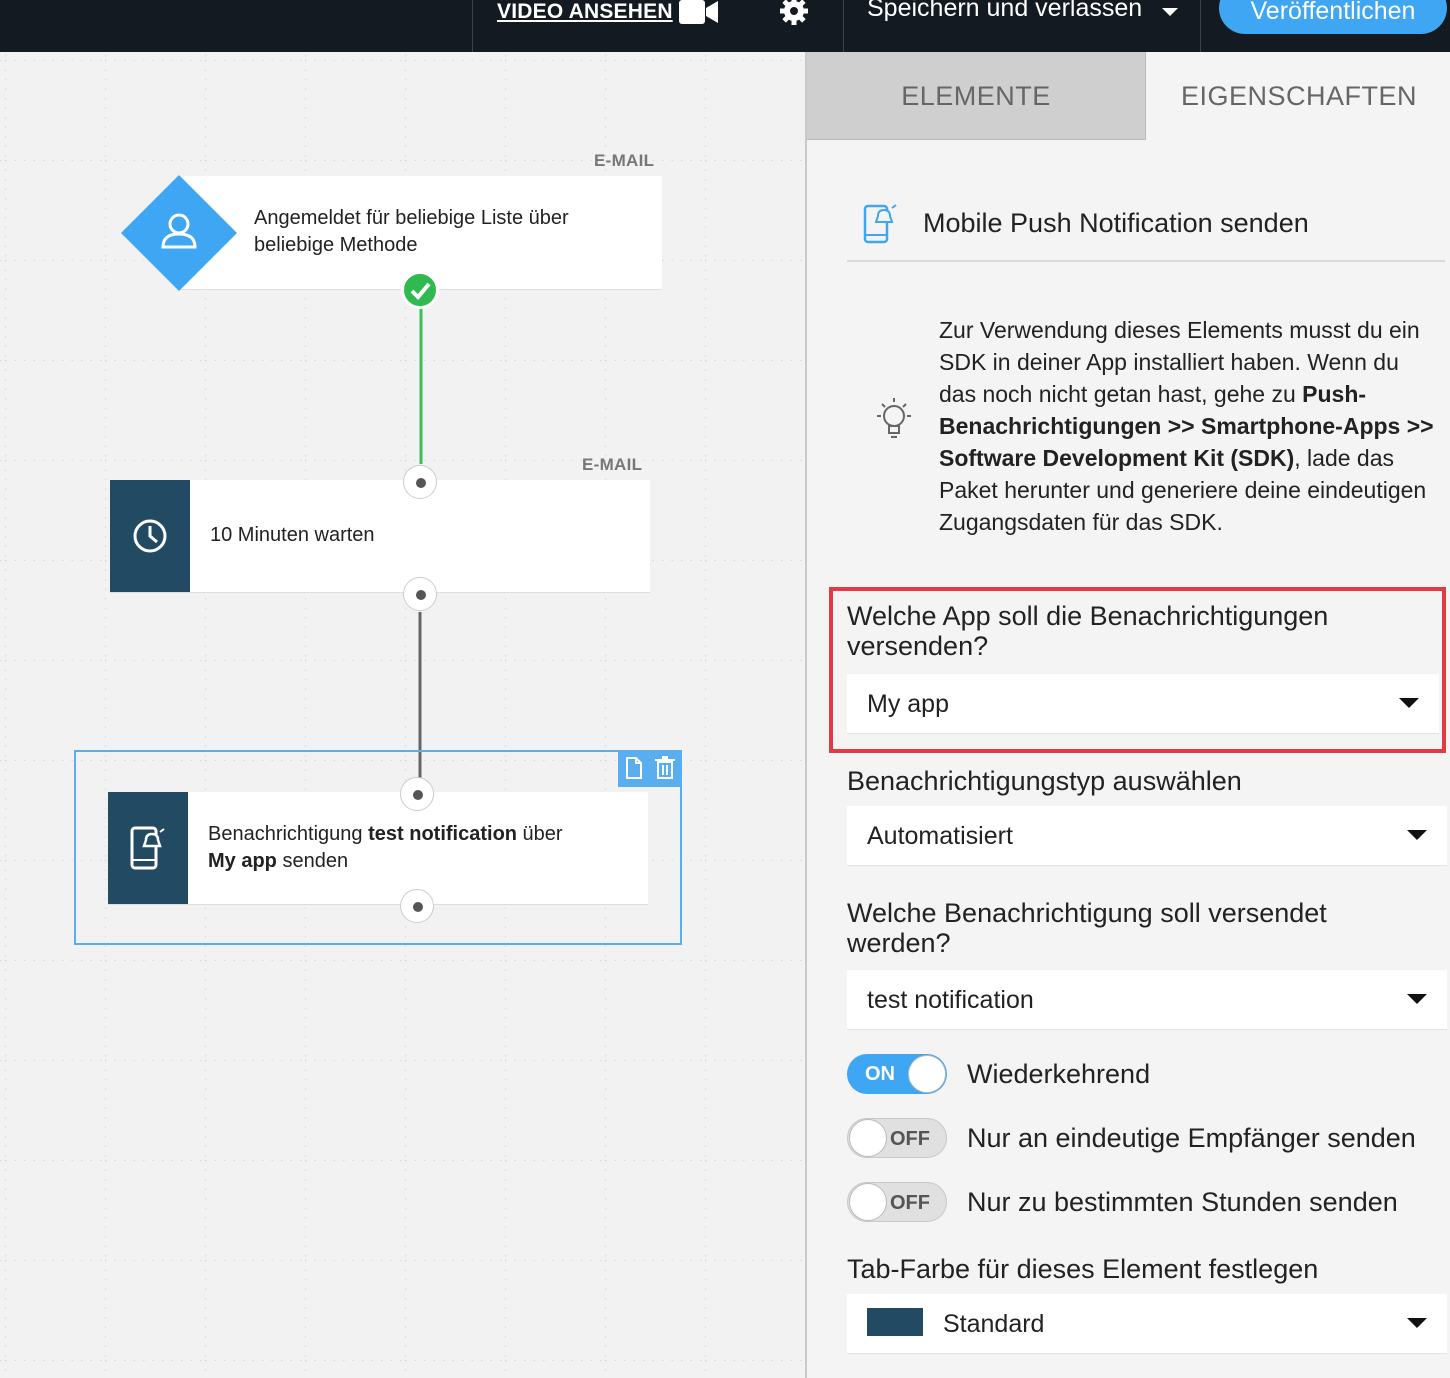 This screenshot has height=1378, width=1450. I want to click on tab-color-select: Standard, so click(1147, 1324).